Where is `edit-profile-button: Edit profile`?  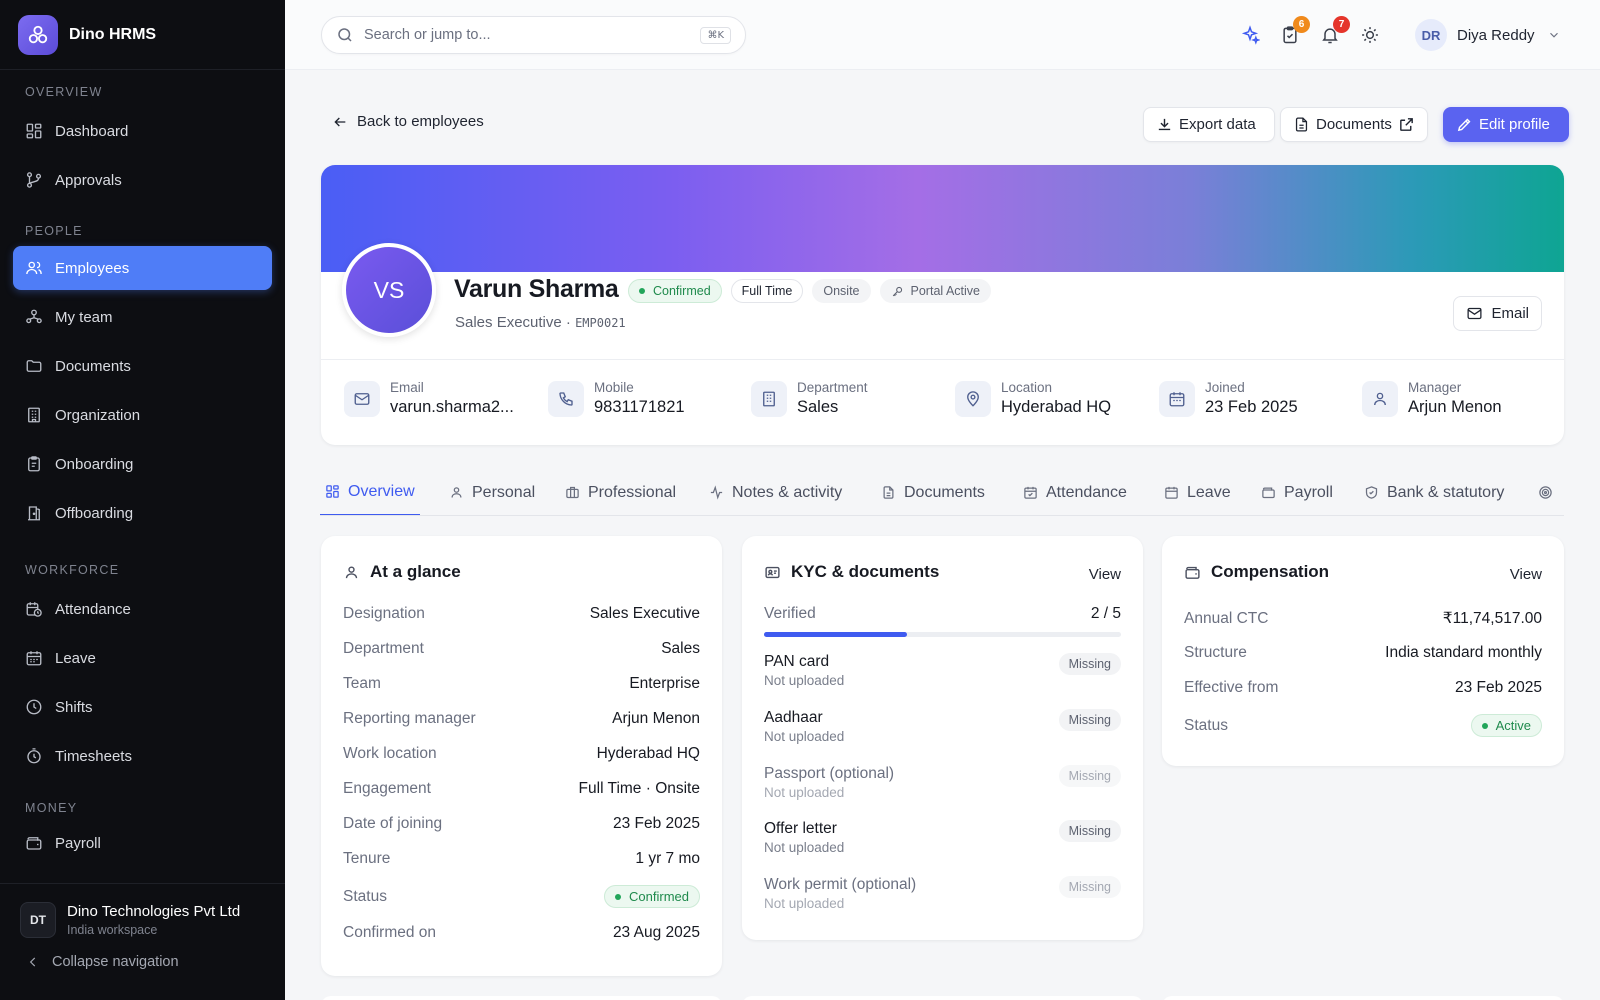
edit-profile-button: Edit profile is located at coordinates (1506, 124).